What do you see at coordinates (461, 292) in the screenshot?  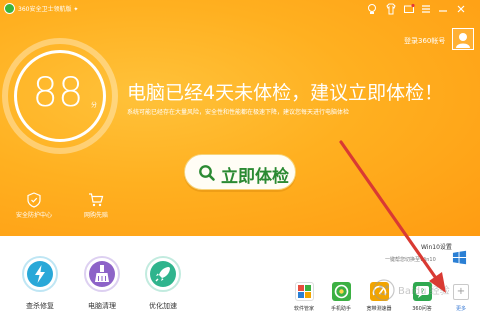 I see `plus-icon: +` at bounding box center [461, 292].